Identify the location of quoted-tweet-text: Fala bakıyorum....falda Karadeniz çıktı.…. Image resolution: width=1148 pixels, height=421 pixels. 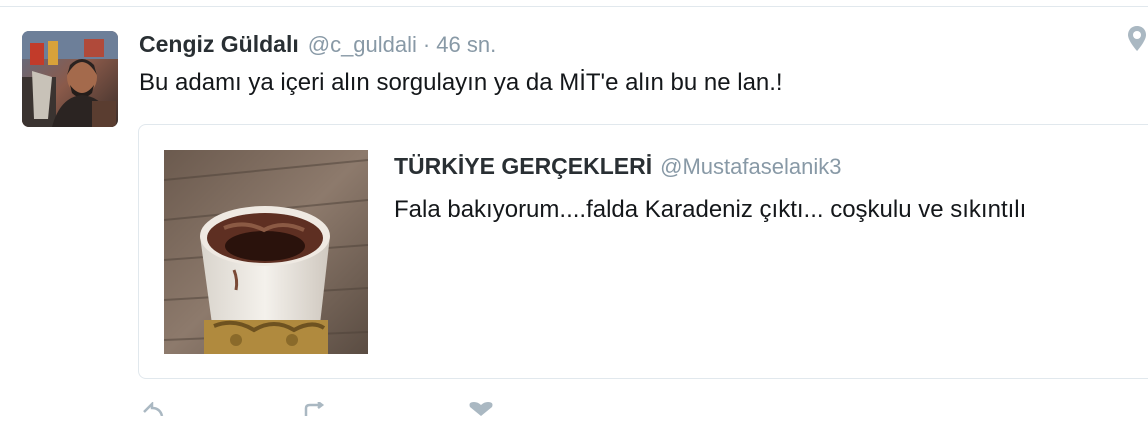
(710, 209).